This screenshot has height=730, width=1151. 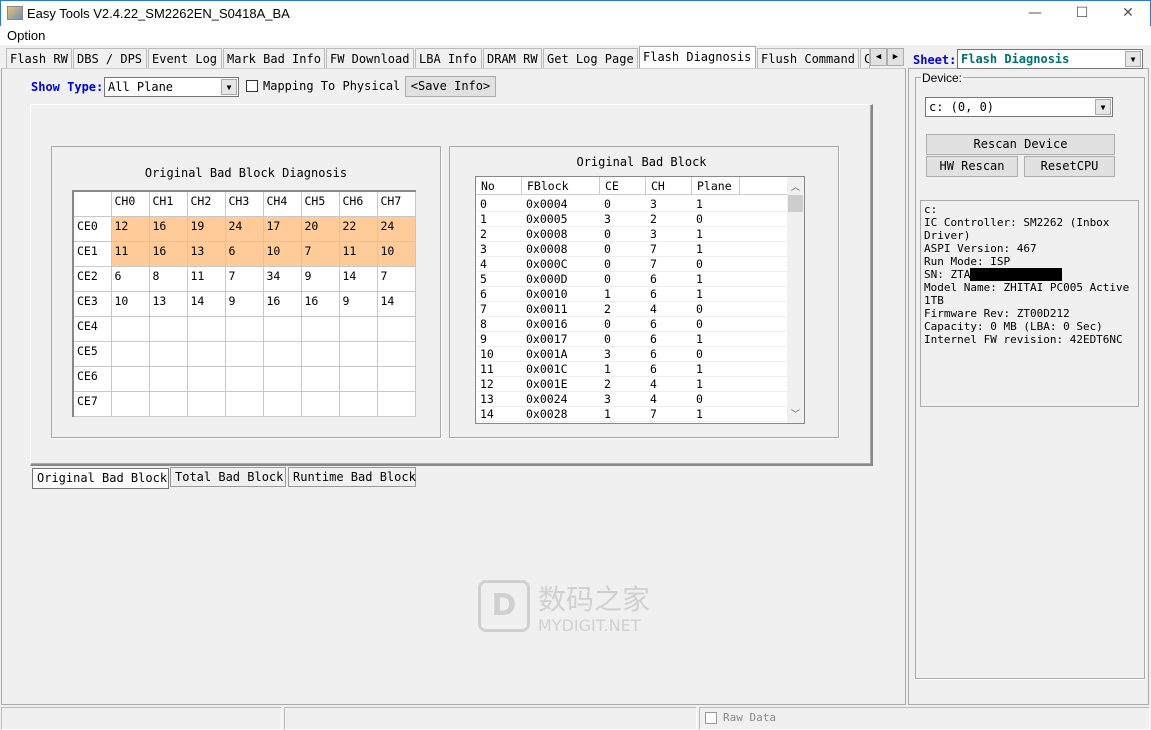 I want to click on bottom-tab-runtime-bad-block: Runtime Bad Block, so click(x=352, y=477).